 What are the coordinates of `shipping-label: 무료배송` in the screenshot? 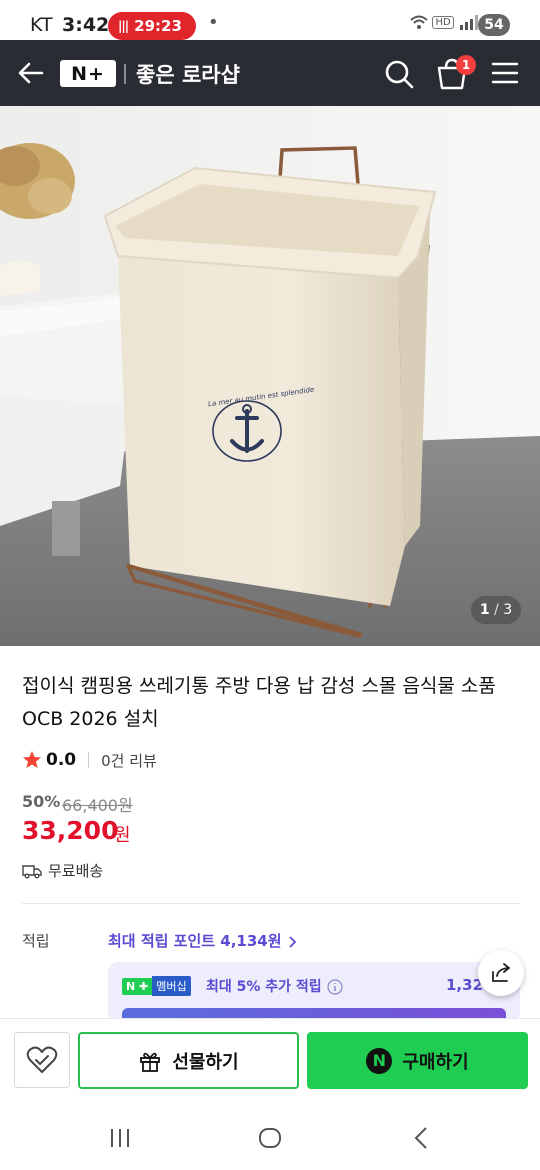 It's located at (76, 871).